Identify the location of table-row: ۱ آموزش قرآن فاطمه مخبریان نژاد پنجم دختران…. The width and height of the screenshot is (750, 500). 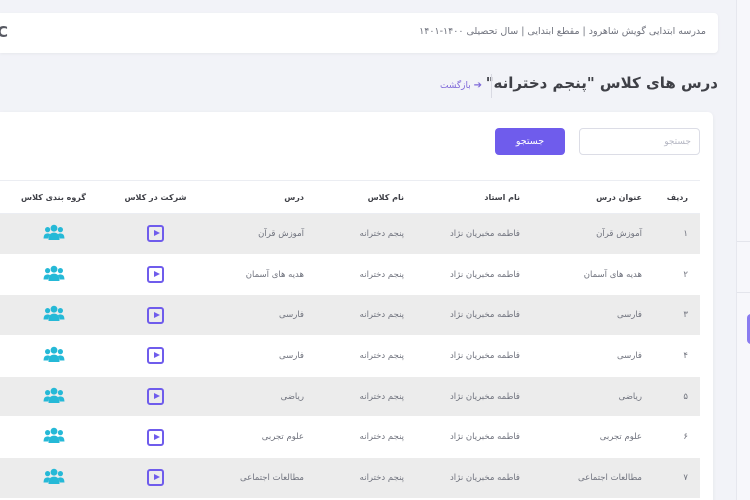
(350, 234).